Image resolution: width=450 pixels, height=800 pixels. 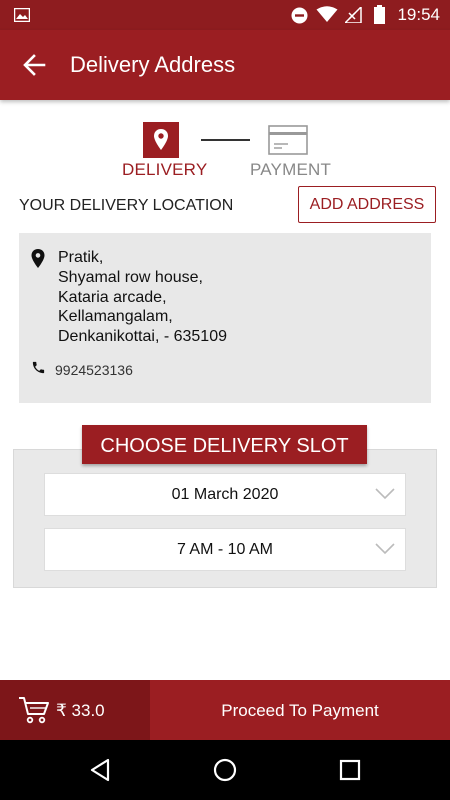 What do you see at coordinates (38, 367) in the screenshot?
I see `phone-icon` at bounding box center [38, 367].